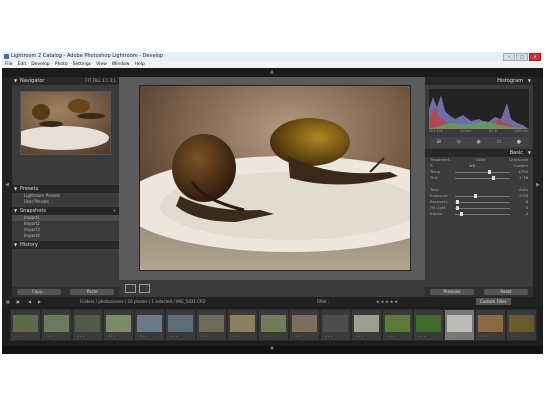 Image resolution: width=545 pixels, height=409 pixels. What do you see at coordinates (479, 142) in the screenshot?
I see `red-eye-icon: ◉` at bounding box center [479, 142].